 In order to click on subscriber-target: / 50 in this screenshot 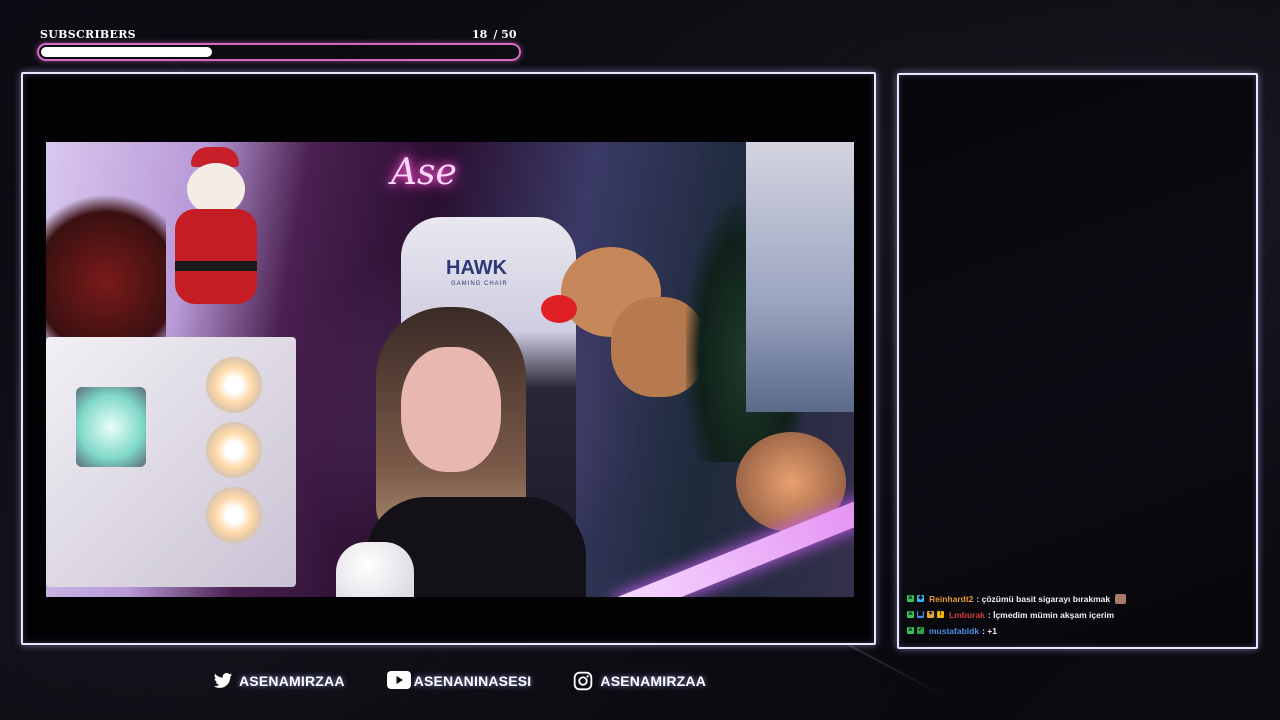, I will do `click(505, 34)`.